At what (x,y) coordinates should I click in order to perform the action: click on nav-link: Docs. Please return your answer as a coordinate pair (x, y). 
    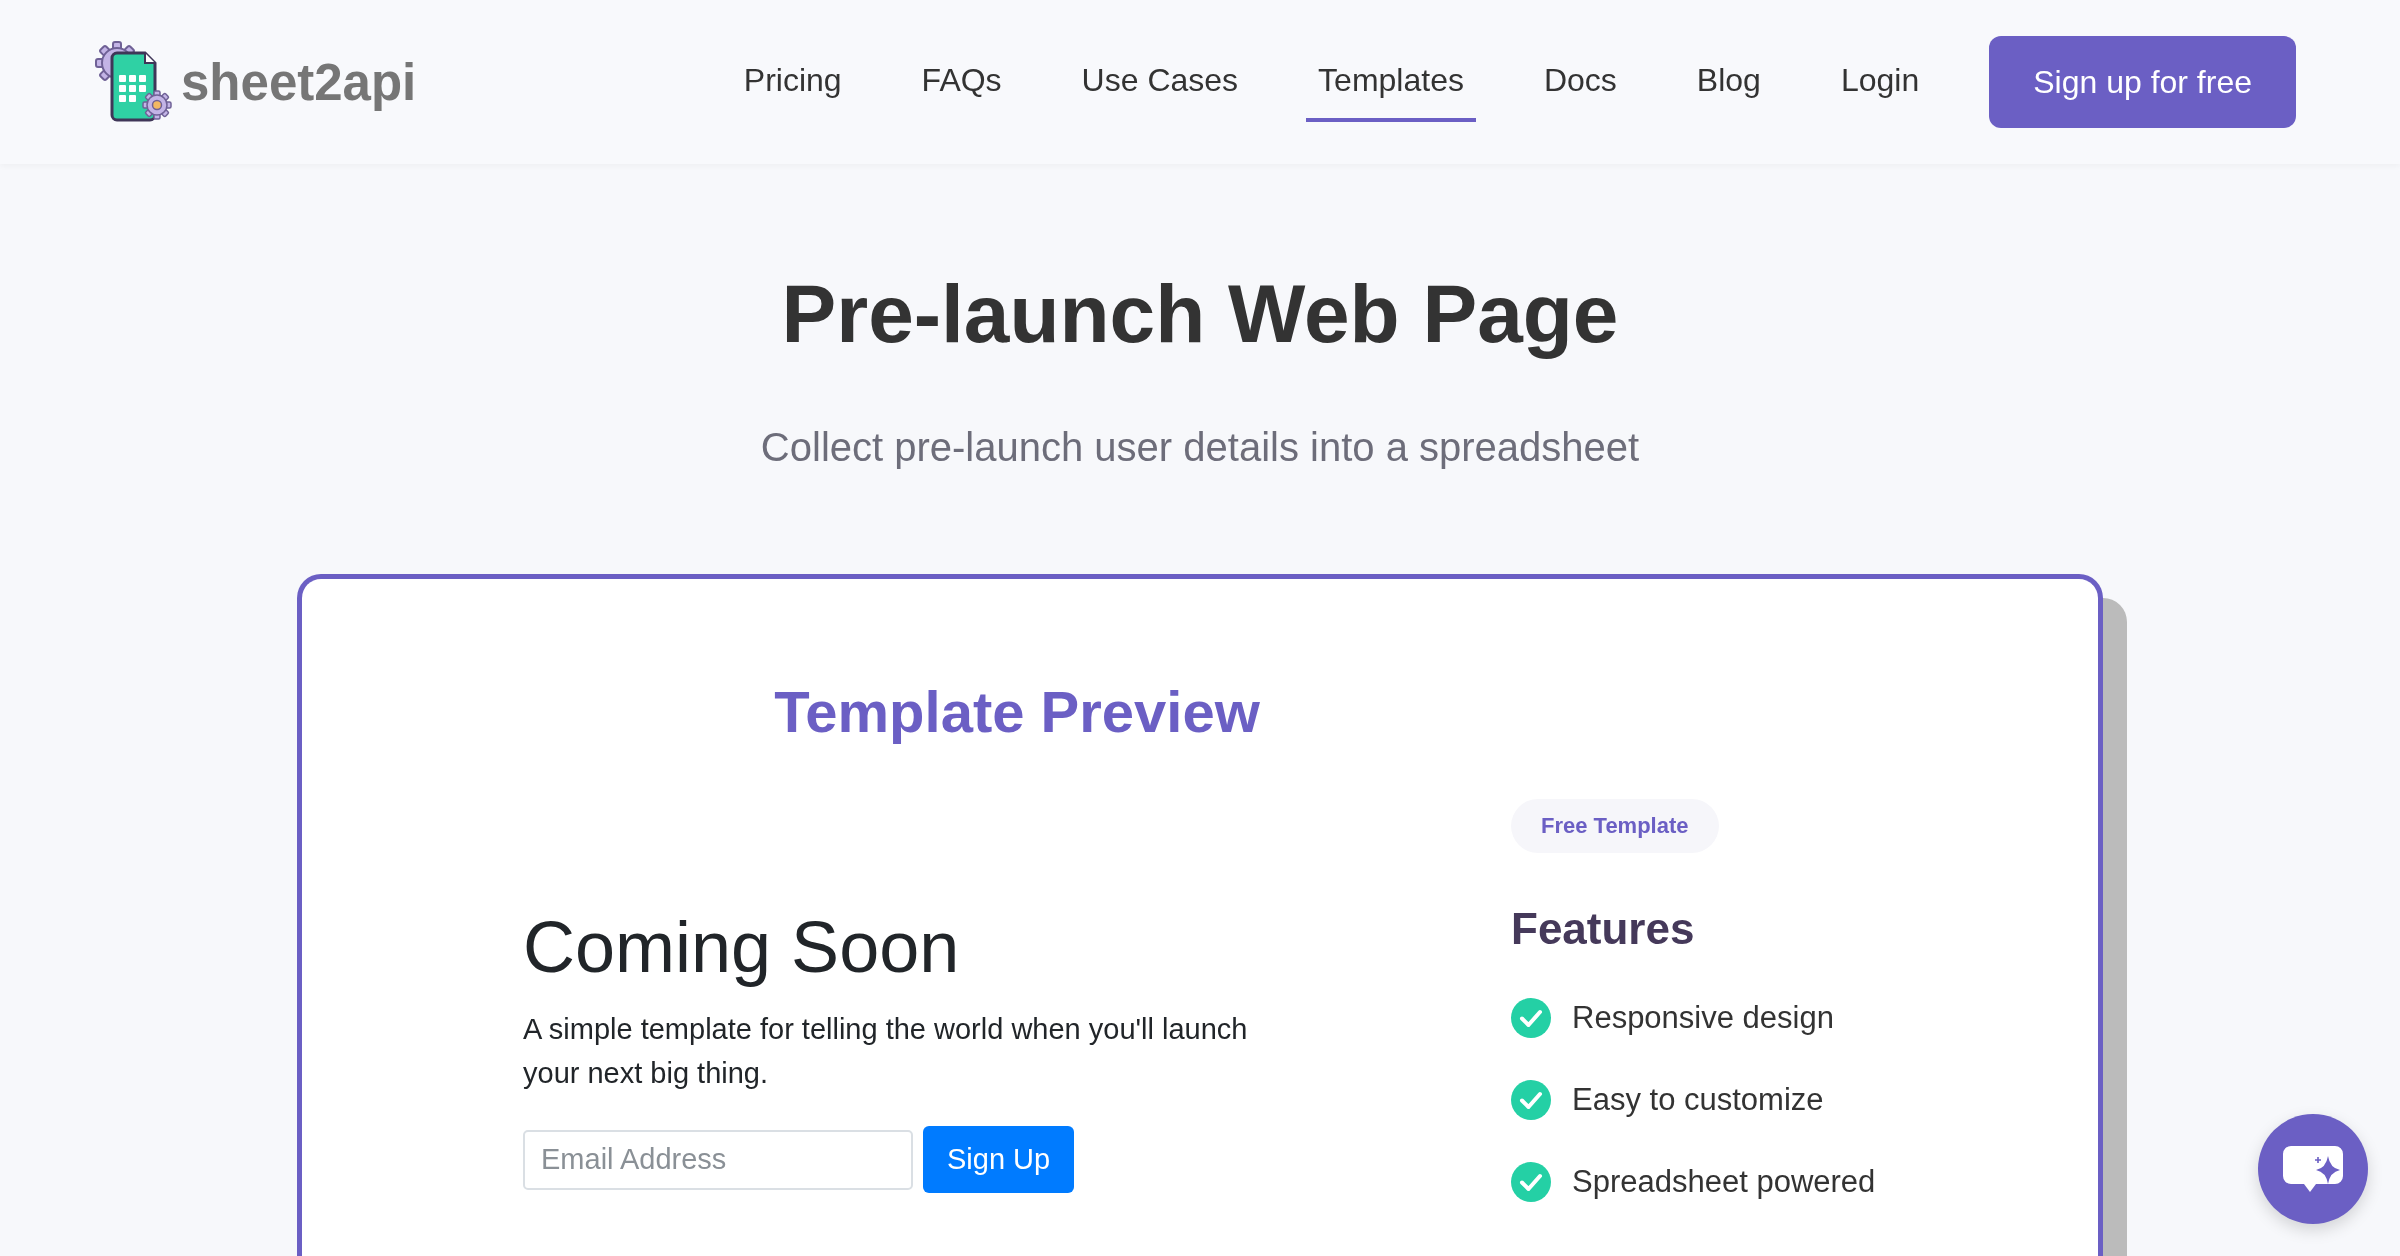
    Looking at the image, I should click on (1580, 82).